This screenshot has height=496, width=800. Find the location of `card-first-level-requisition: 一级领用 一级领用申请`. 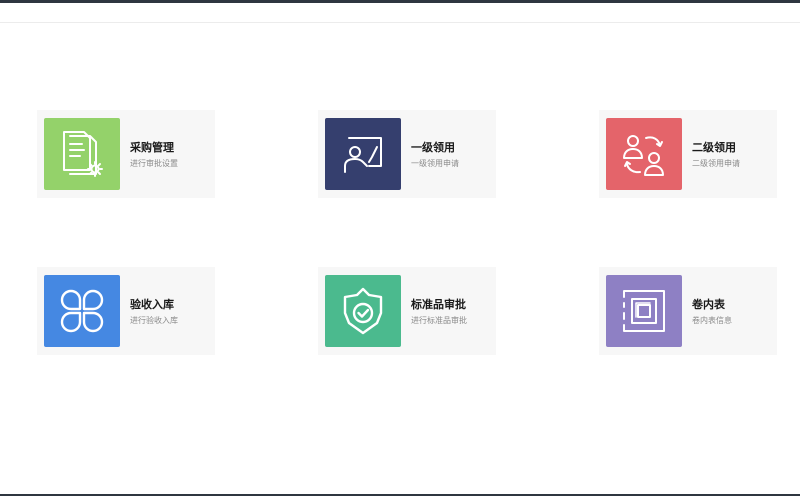

card-first-level-requisition: 一级领用 一级领用申请 is located at coordinates (407, 154).